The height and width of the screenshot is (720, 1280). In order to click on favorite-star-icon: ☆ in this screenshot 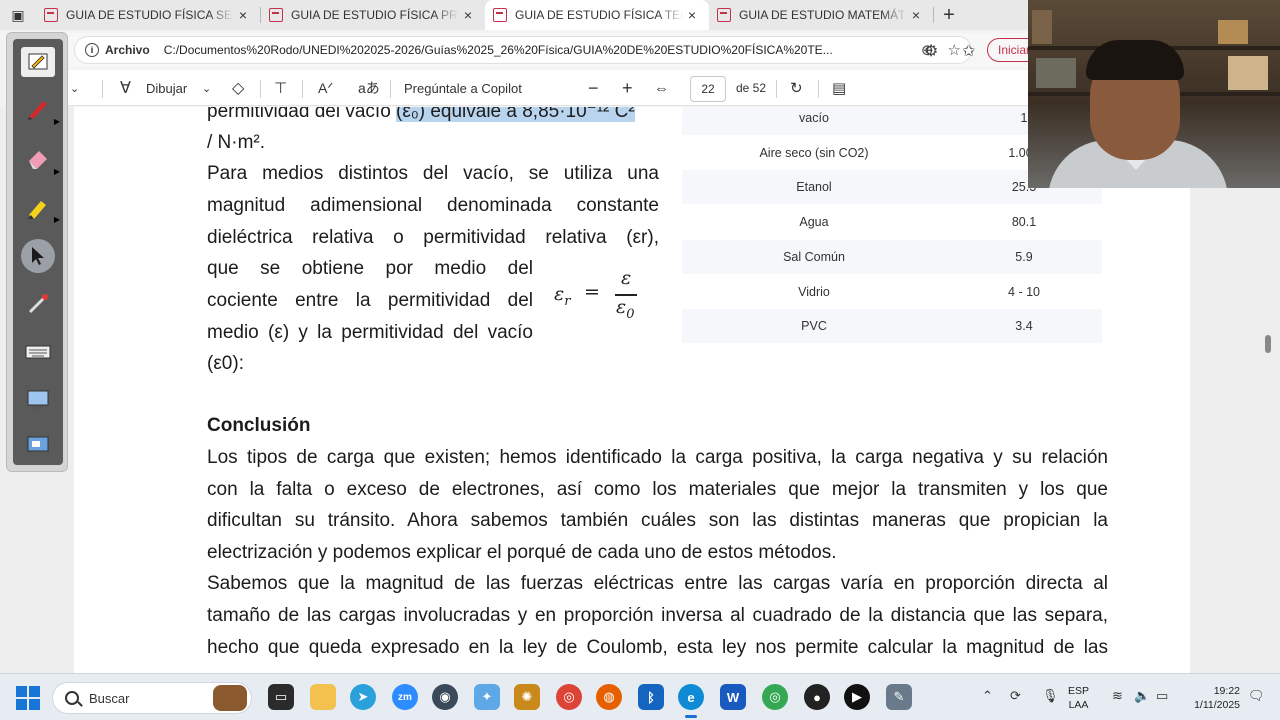, I will do `click(954, 50)`.